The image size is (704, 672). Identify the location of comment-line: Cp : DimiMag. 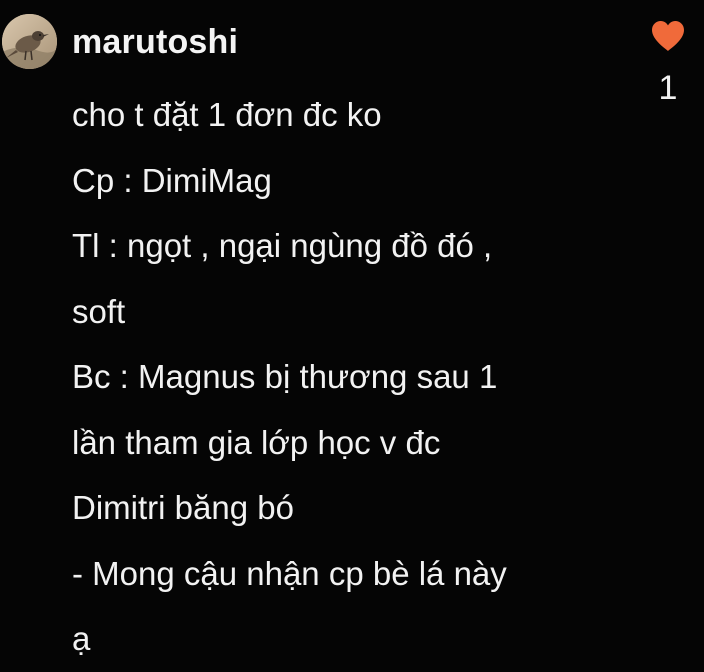
(172, 180).